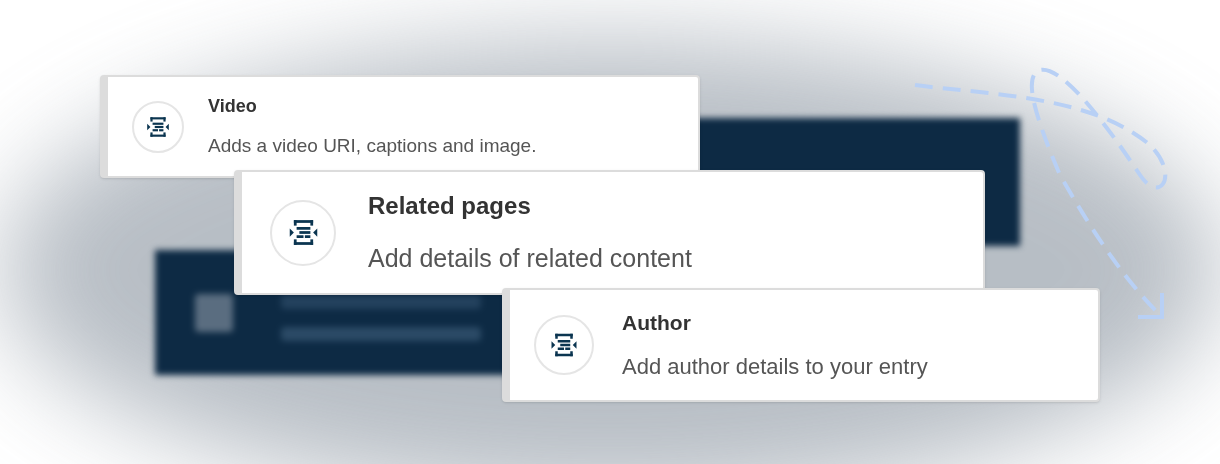 This screenshot has width=1220, height=464. Describe the element at coordinates (775, 367) in the screenshot. I see `card-description: Add author details to your entry` at that location.